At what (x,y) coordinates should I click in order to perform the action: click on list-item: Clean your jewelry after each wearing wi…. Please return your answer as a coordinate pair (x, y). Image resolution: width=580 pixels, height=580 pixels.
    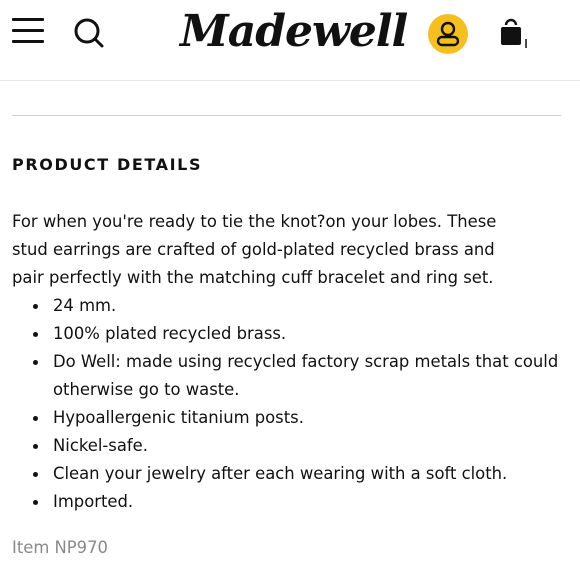
    Looking at the image, I should click on (290, 474).